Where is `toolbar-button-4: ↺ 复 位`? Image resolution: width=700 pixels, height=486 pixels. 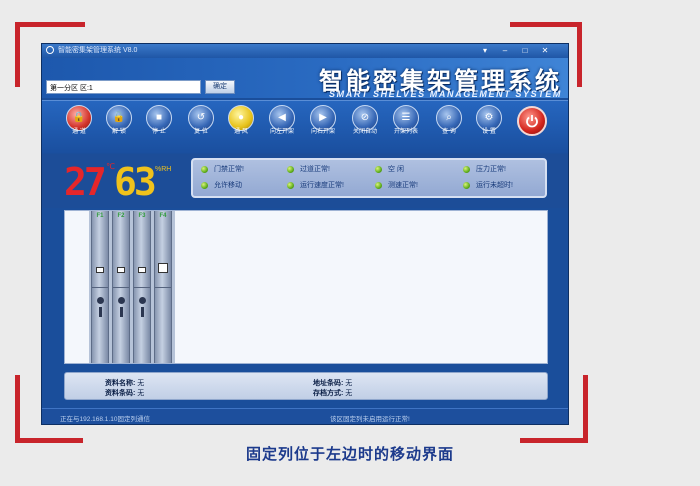
toolbar-button-4: ↺ 复 位 is located at coordinates (201, 120).